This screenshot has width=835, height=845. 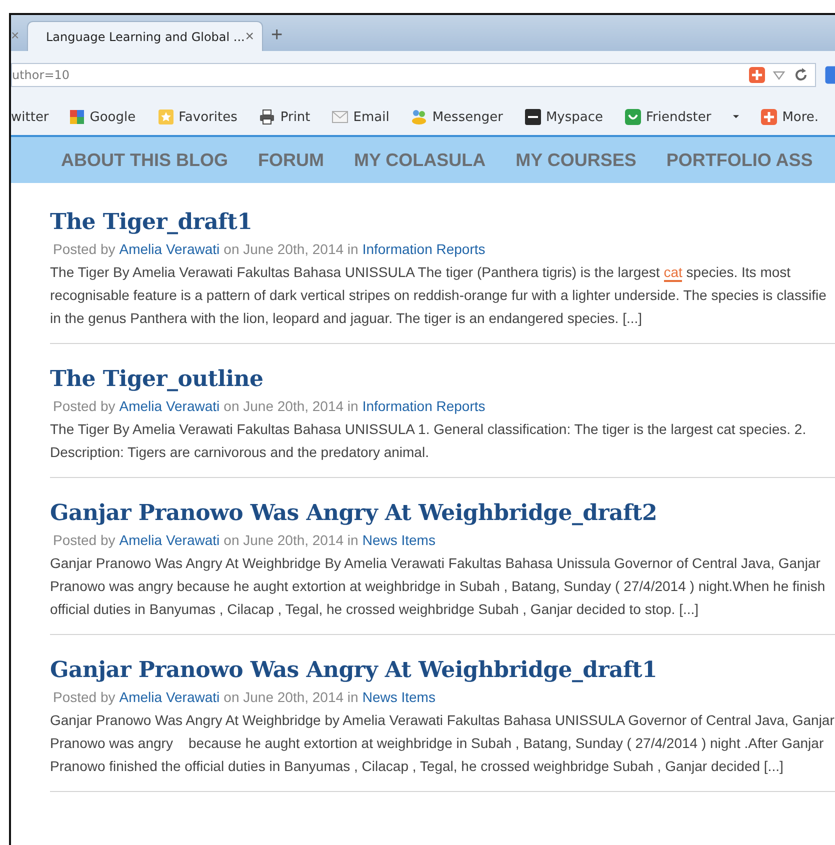 What do you see at coordinates (144, 160) in the screenshot?
I see `nav-link: ABOUT THIS BLOG` at bounding box center [144, 160].